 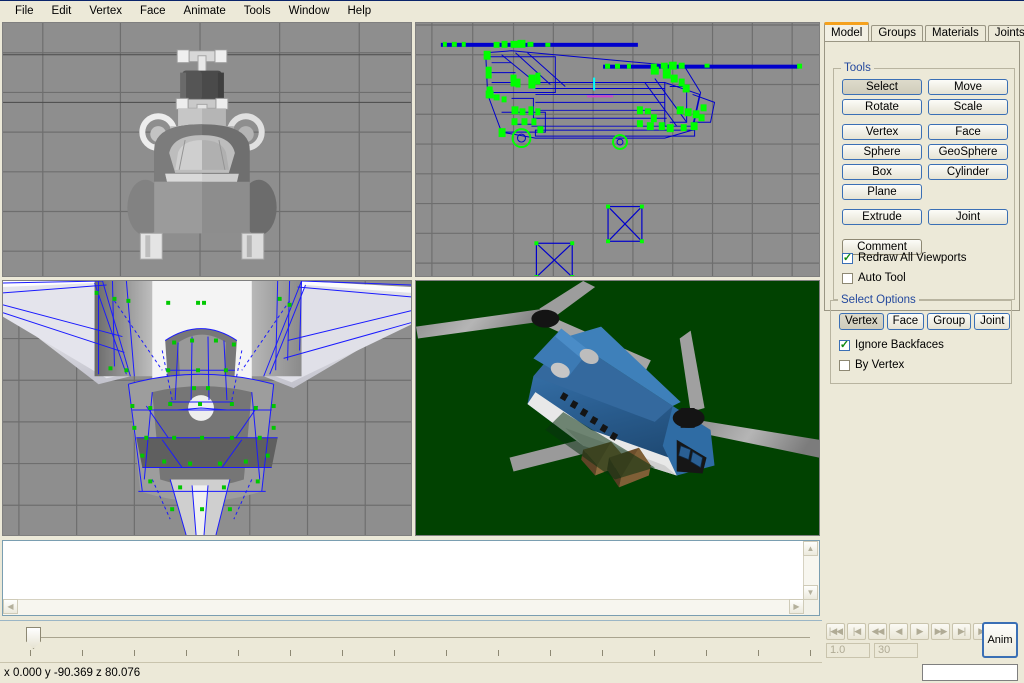 I want to click on tab-materials: Materials, so click(x=955, y=33).